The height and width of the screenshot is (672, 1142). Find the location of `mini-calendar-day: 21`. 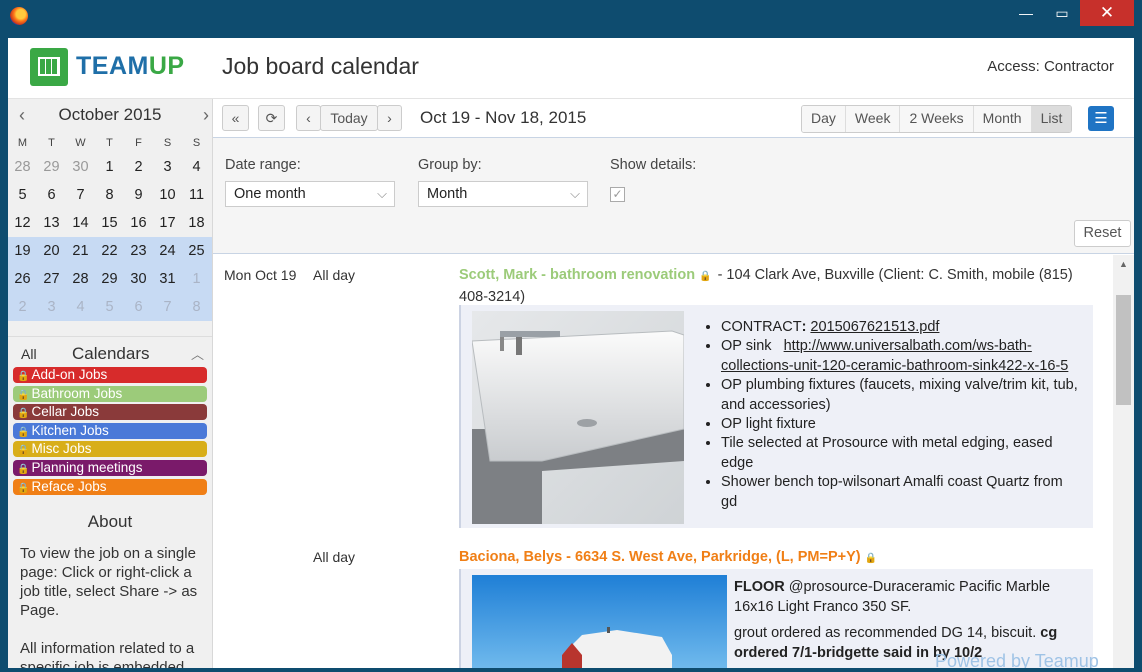

mini-calendar-day: 21 is located at coordinates (80, 251).